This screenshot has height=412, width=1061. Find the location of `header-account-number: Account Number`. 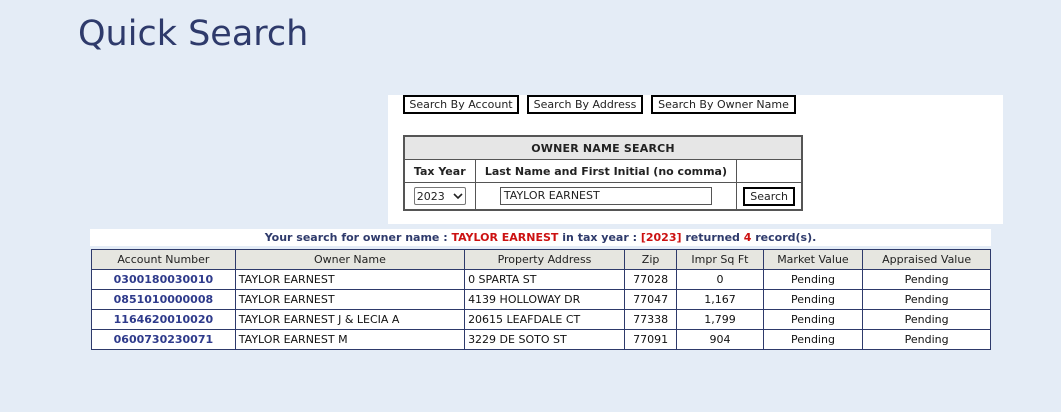

header-account-number: Account Number is located at coordinates (163, 259).